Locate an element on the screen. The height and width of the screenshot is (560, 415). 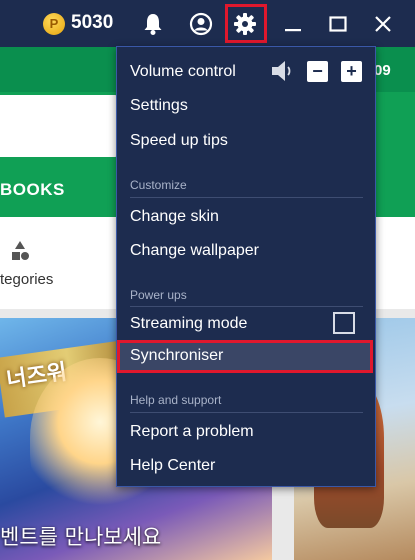
streaming-mode-checkbox is located at coordinates (344, 323).